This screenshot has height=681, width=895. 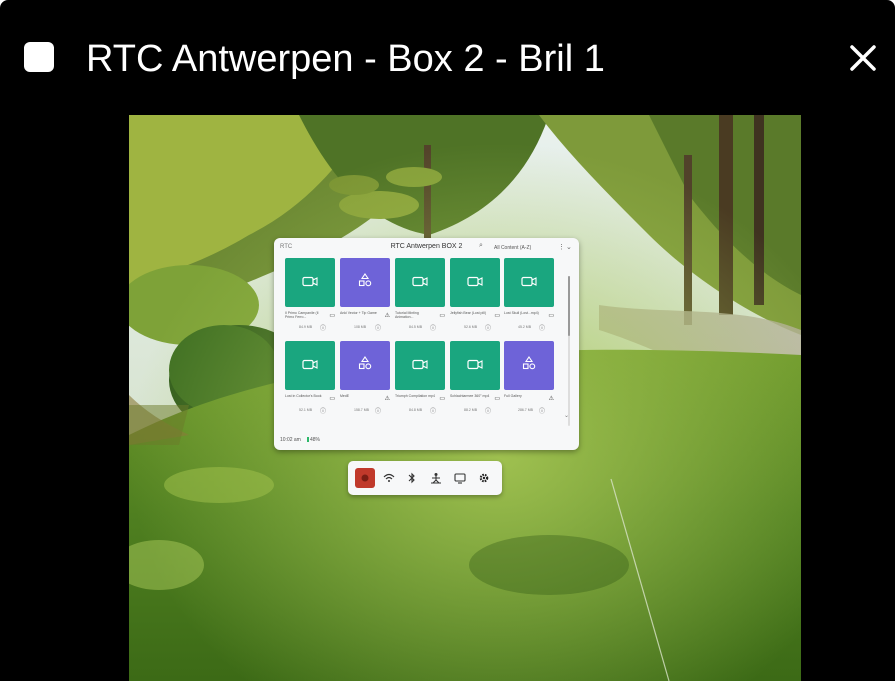 I want to click on tile-size: 108 MB, so click(x=360, y=327).